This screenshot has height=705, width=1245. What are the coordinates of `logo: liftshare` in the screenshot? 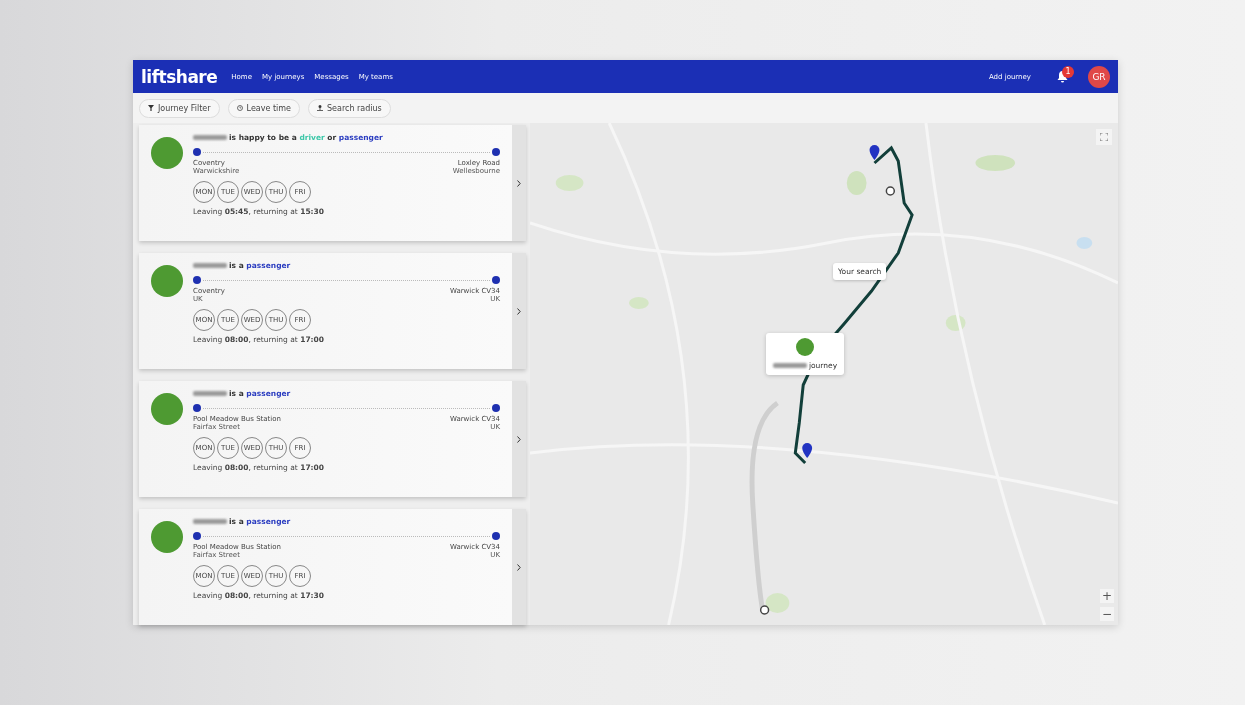 It's located at (179, 76).